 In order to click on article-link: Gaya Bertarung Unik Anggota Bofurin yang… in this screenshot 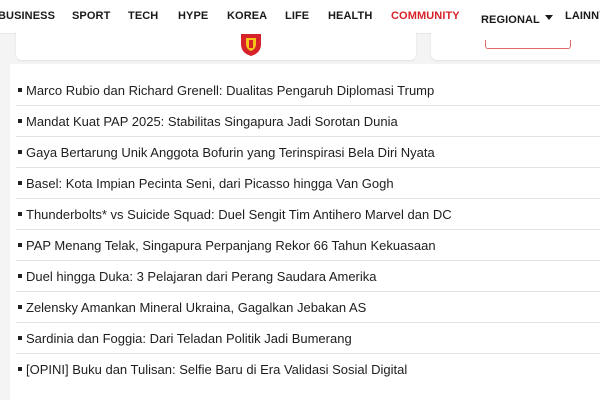, I will do `click(230, 152)`.